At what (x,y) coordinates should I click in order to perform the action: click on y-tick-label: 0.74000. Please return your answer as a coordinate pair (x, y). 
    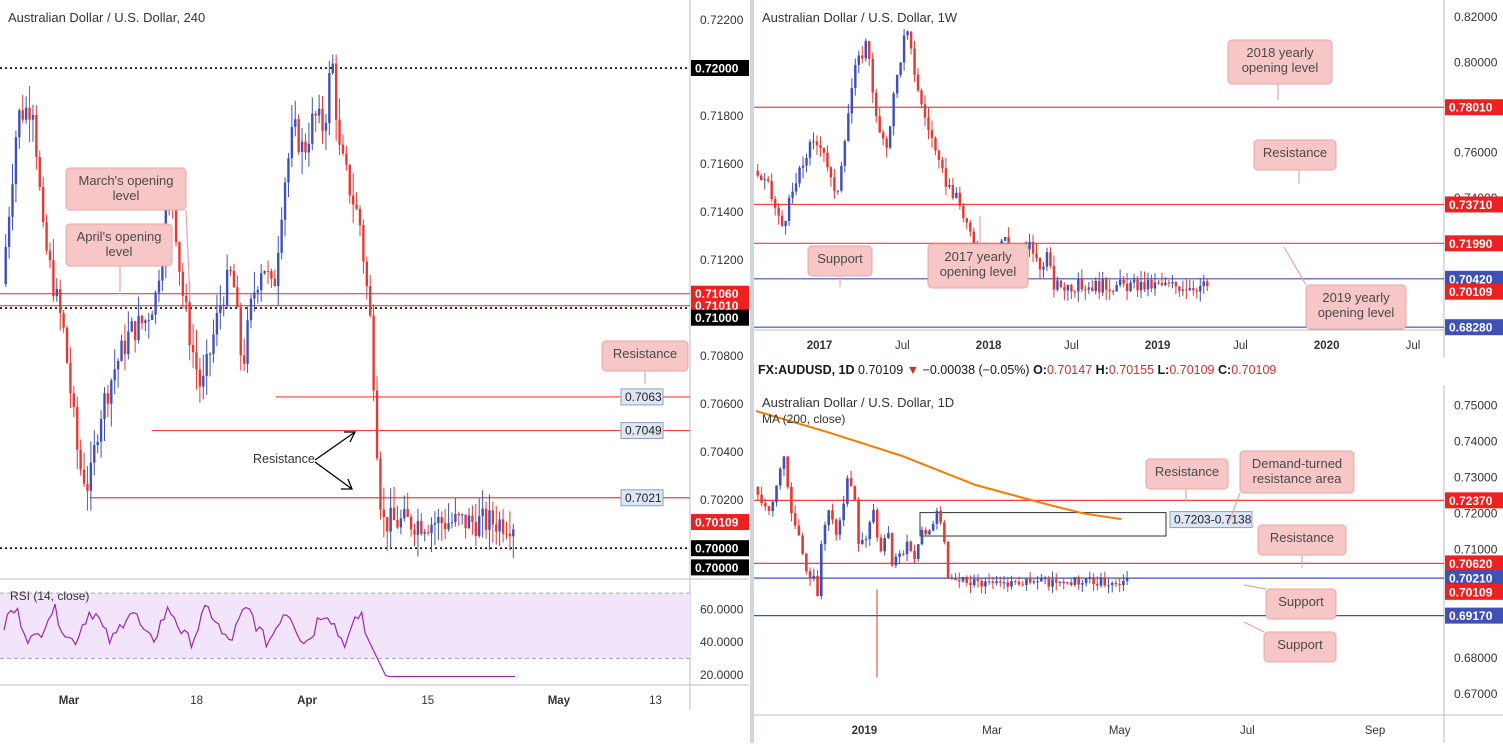
    Looking at the image, I should click on (1476, 442).